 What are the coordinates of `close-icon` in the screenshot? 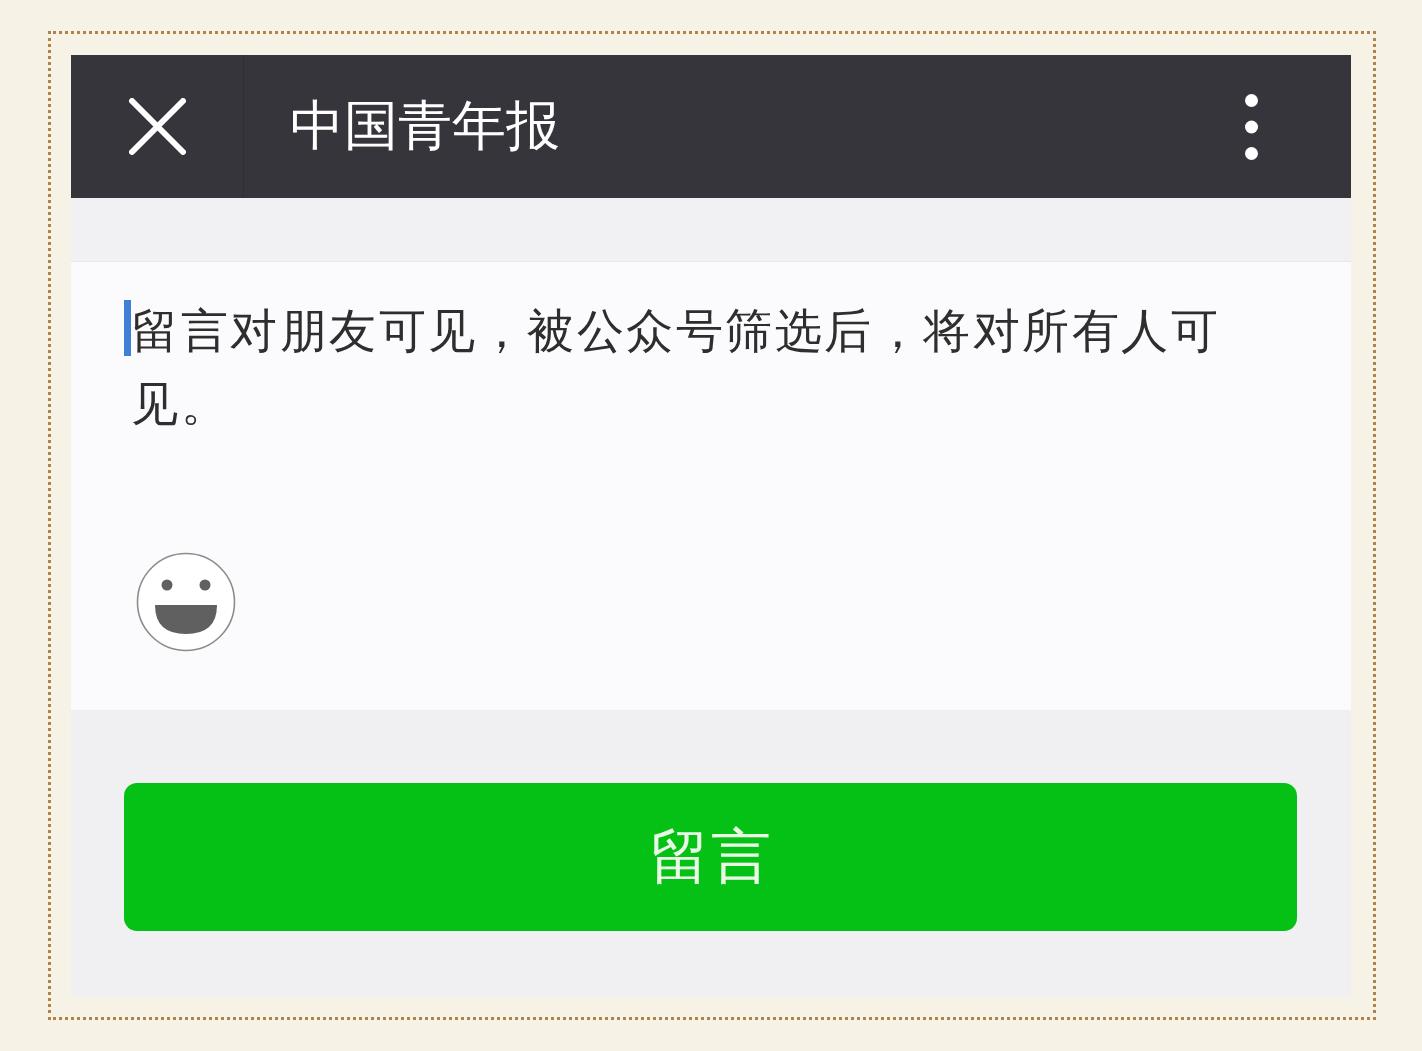 It's located at (157, 126).